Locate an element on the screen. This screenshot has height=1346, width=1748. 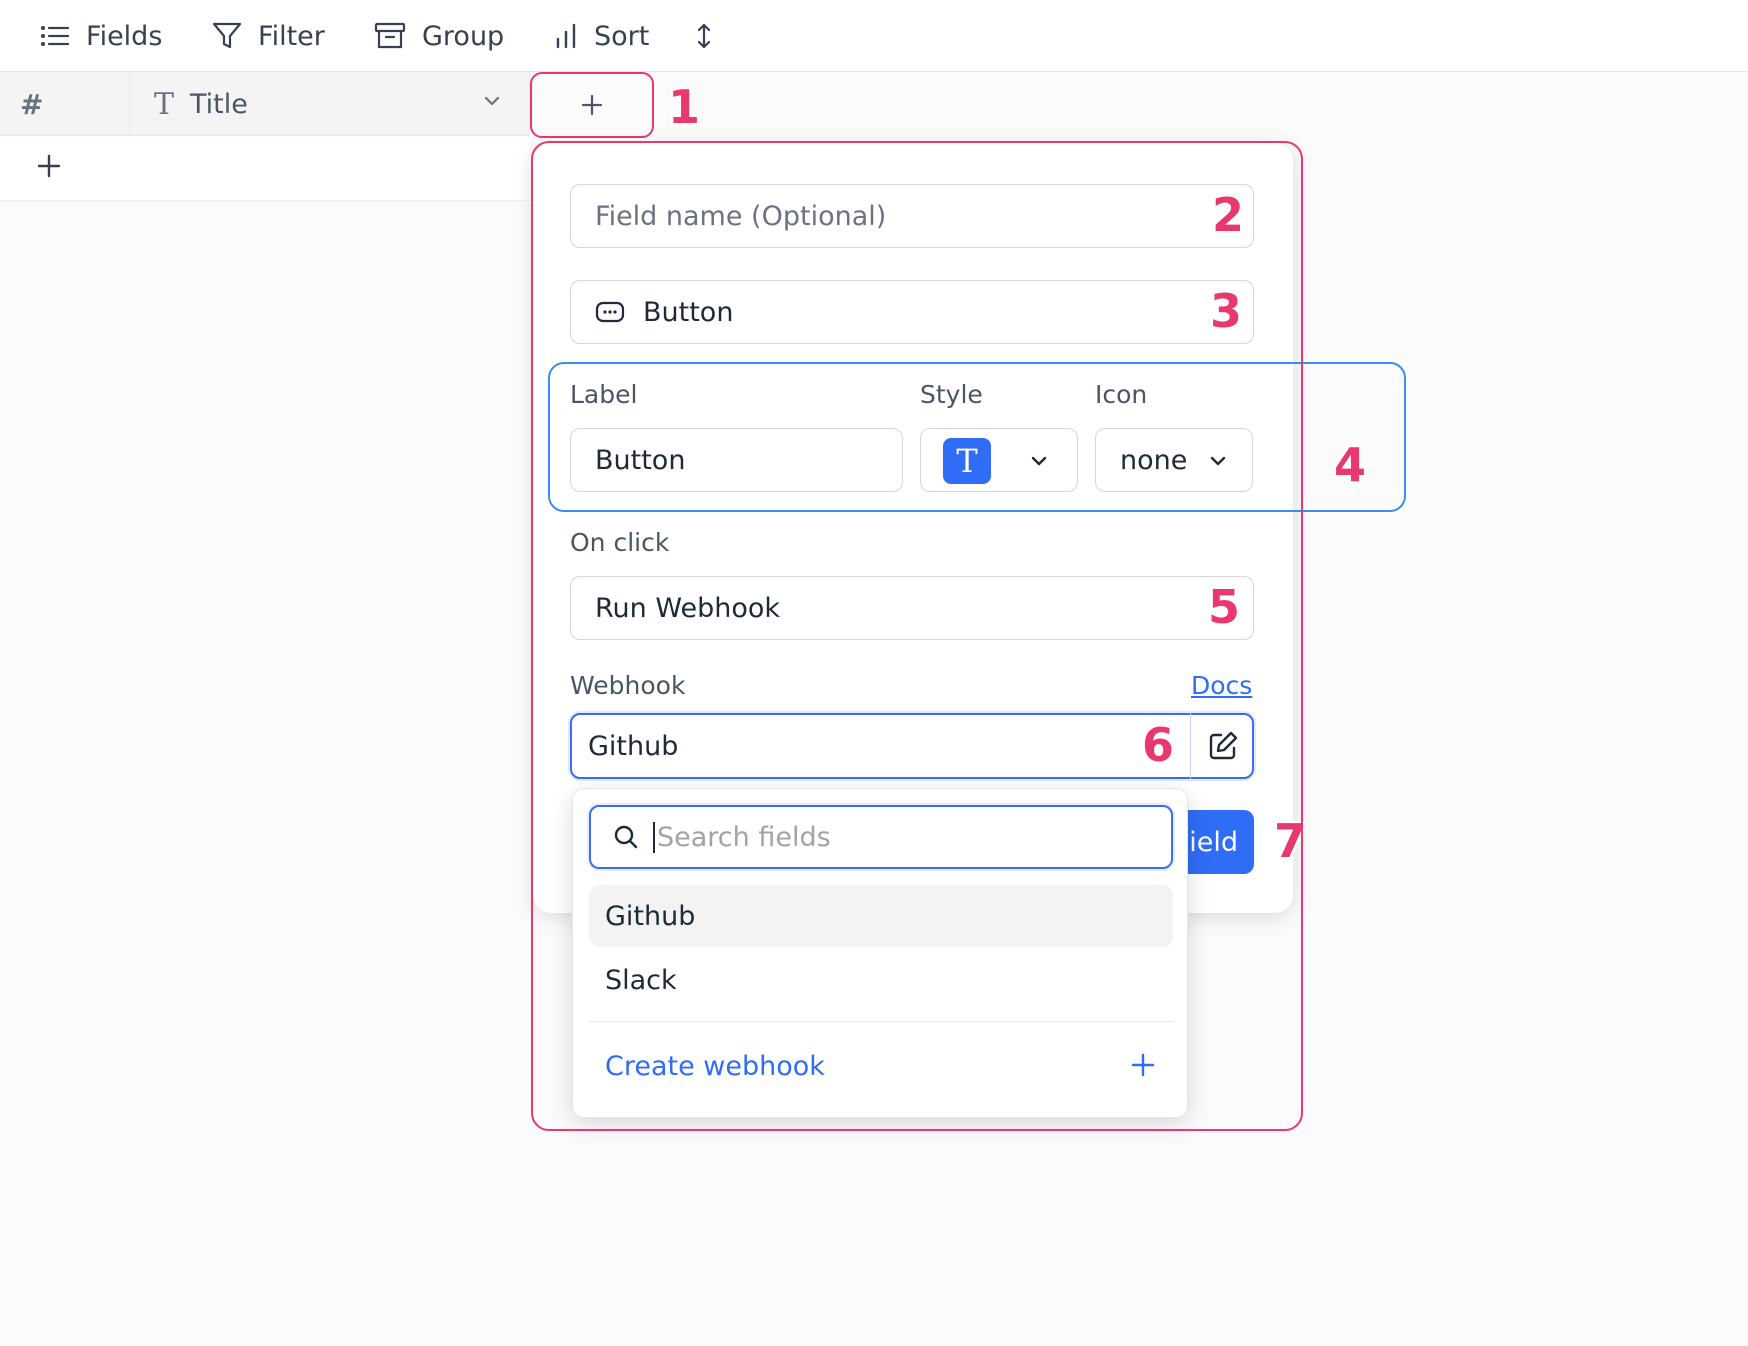
save-field-label: ield is located at coordinates (1213, 842).